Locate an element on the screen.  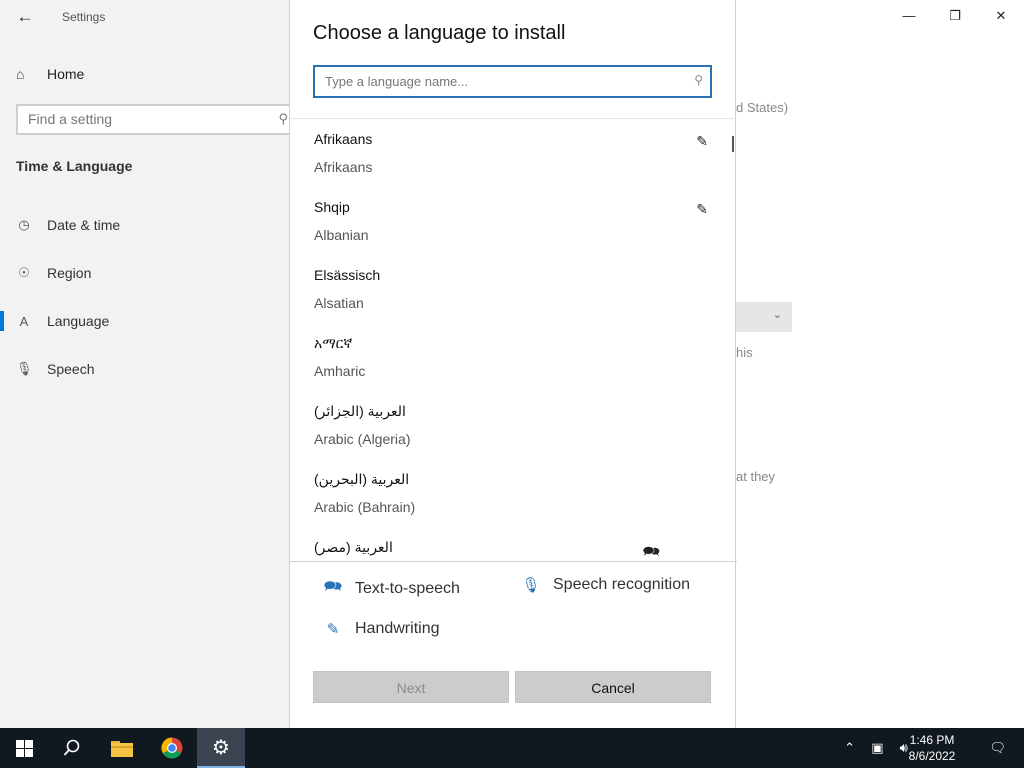
clock: 1:46 PM 8/6/2022 is located at coordinates (932, 748).